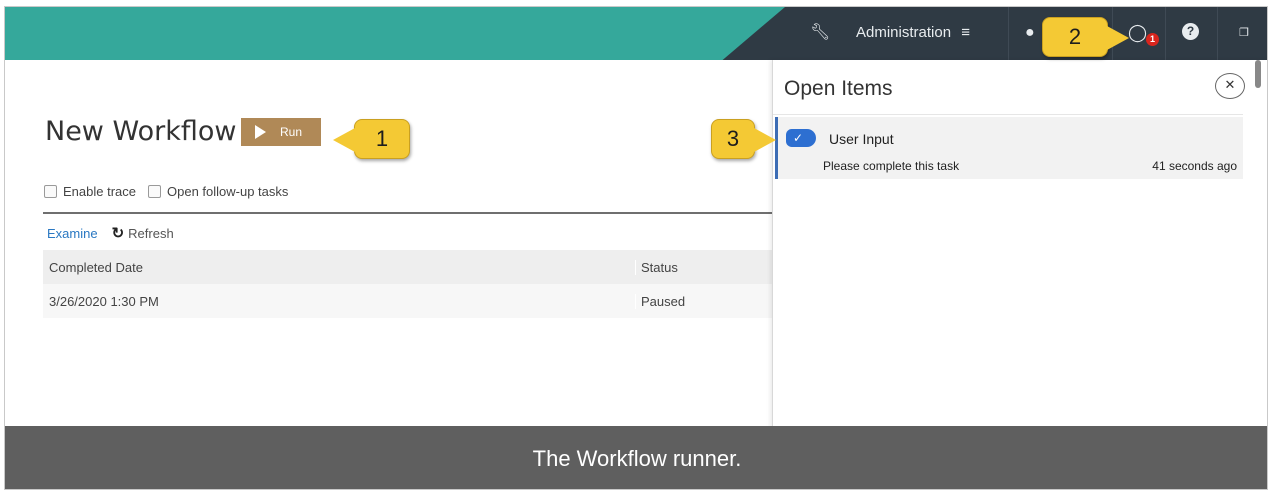  I want to click on enable-trace-label: Enable trace, so click(99, 191).